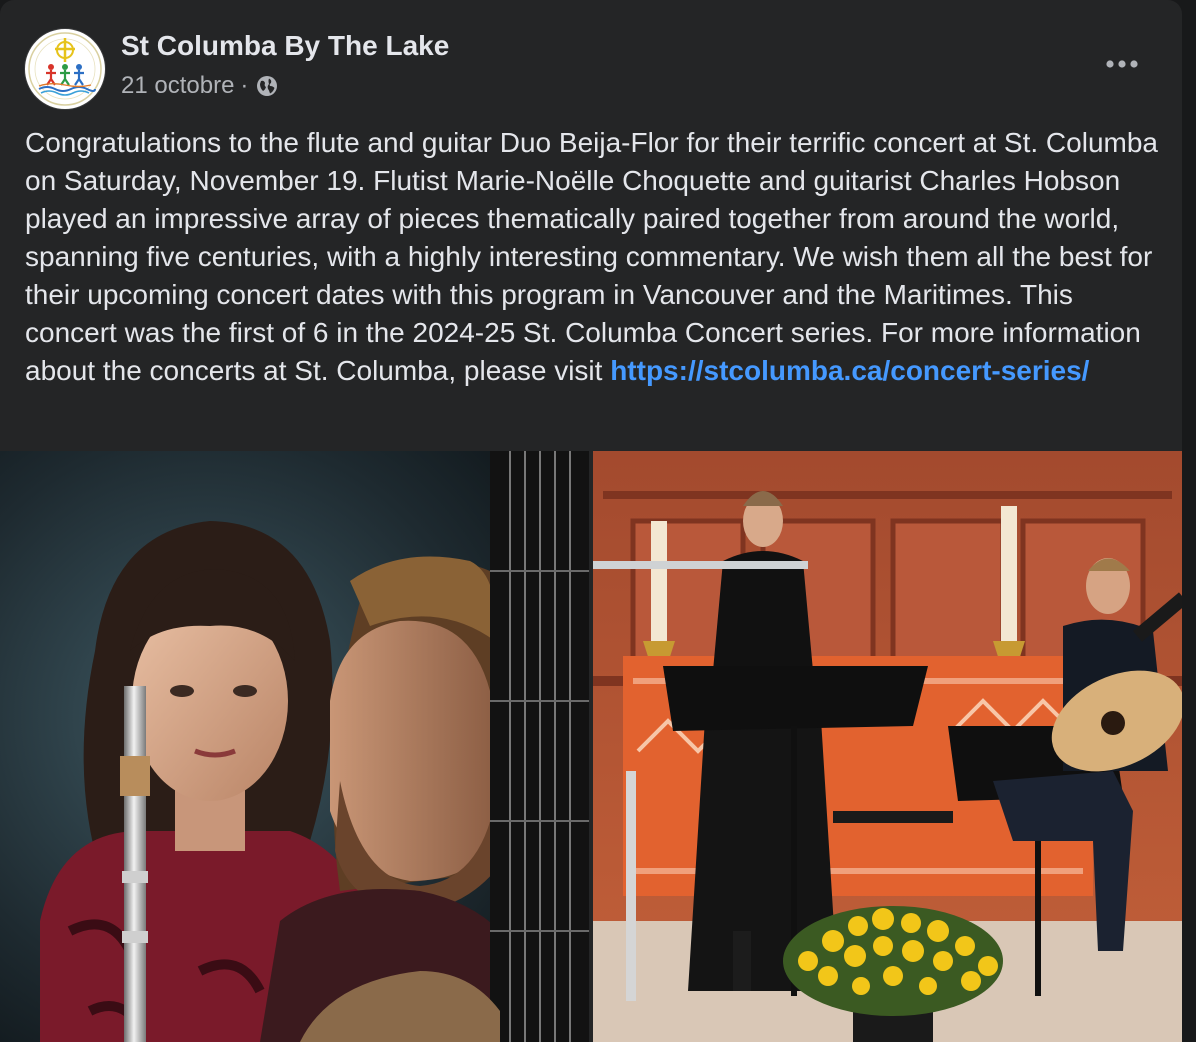 The image size is (1196, 1042). I want to click on globe-icon, so click(267, 86).